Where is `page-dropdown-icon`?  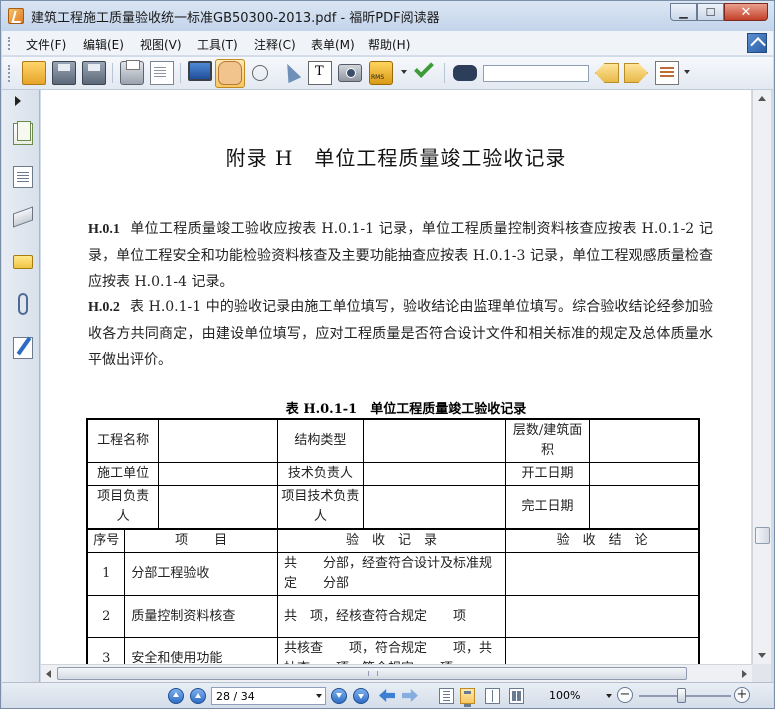 page-dropdown-icon is located at coordinates (319, 696).